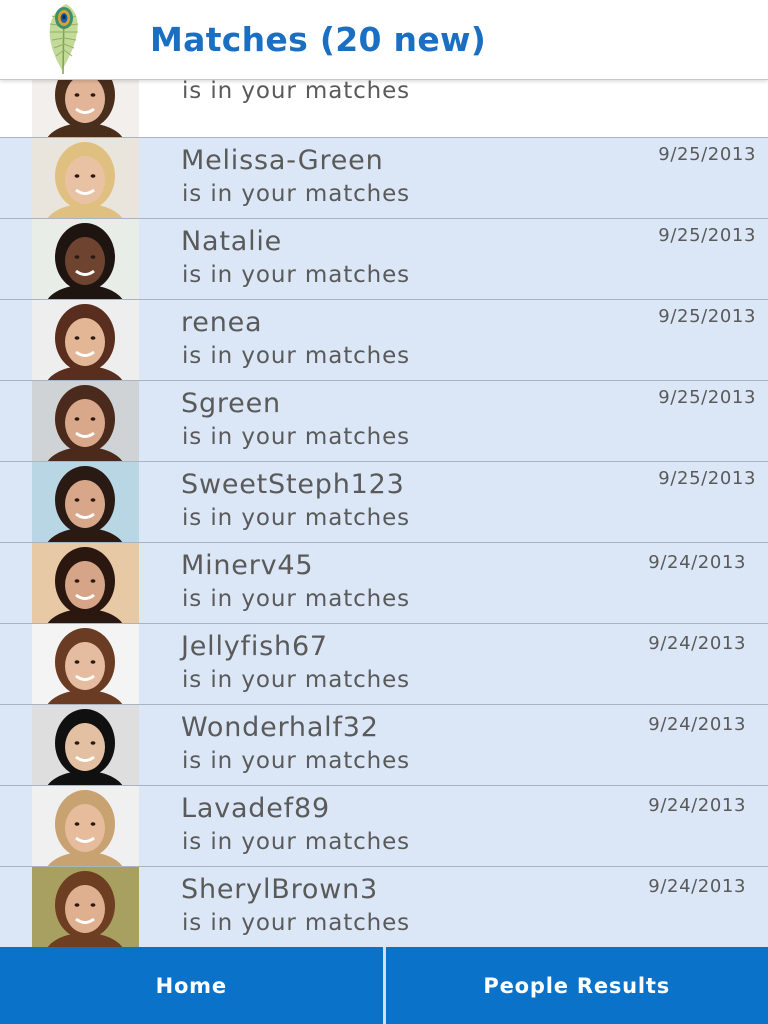 The height and width of the screenshot is (1024, 768). What do you see at coordinates (318, 39) in the screenshot?
I see `page-title: Matches (20 new)` at bounding box center [318, 39].